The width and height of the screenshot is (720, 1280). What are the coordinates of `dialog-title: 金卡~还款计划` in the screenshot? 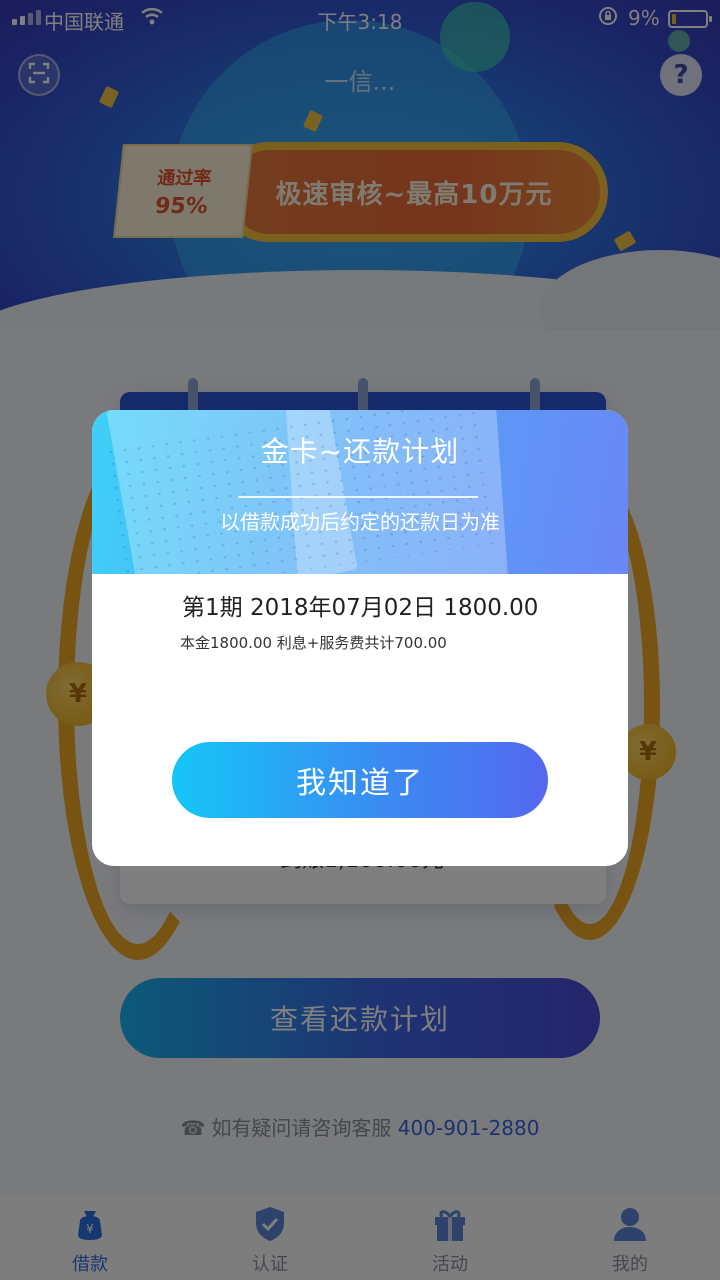 It's located at (360, 451).